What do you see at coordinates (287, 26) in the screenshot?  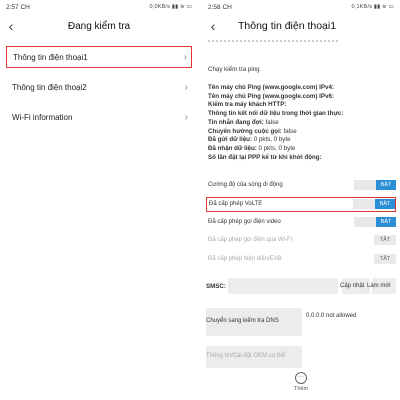 I see `page-title: Thông tin điện thoại1` at bounding box center [287, 26].